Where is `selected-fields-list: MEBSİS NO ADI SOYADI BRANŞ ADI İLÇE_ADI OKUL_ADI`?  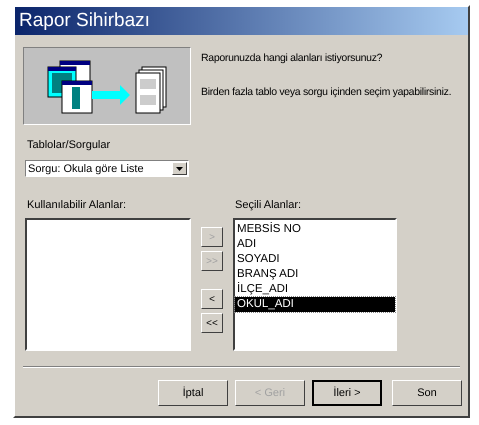 selected-fields-list: MEBSİS NO ADI SOYADI BRANŞ ADI İLÇE_ADI OKUL_ADI is located at coordinates (315, 284).